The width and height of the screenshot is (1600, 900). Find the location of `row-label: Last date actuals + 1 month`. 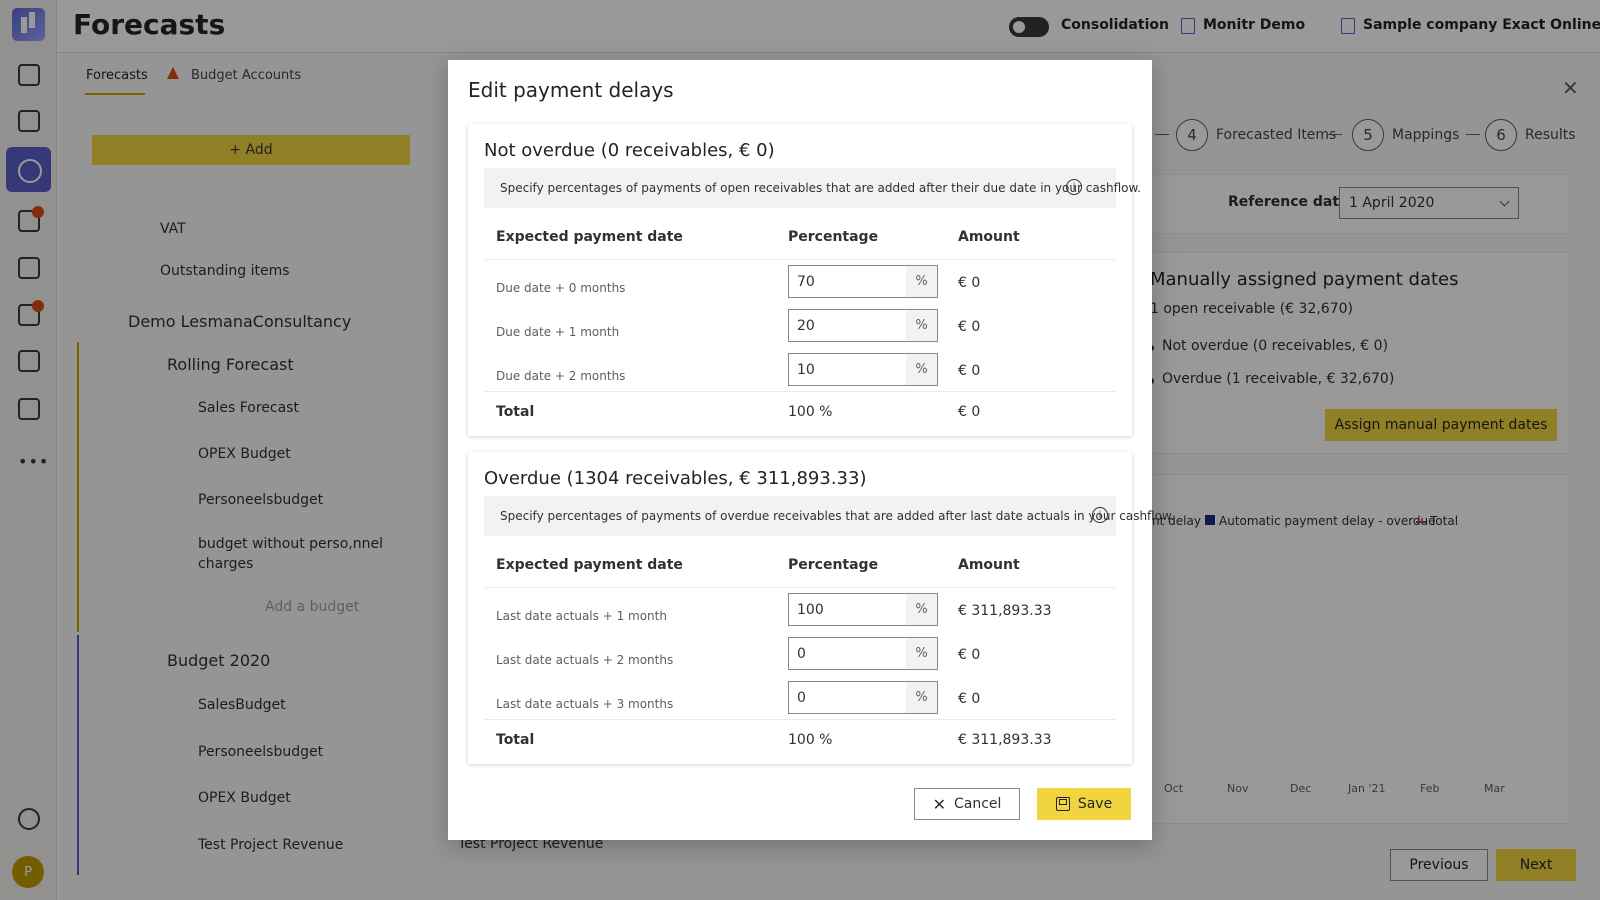

row-label: Last date actuals + 1 month is located at coordinates (581, 616).